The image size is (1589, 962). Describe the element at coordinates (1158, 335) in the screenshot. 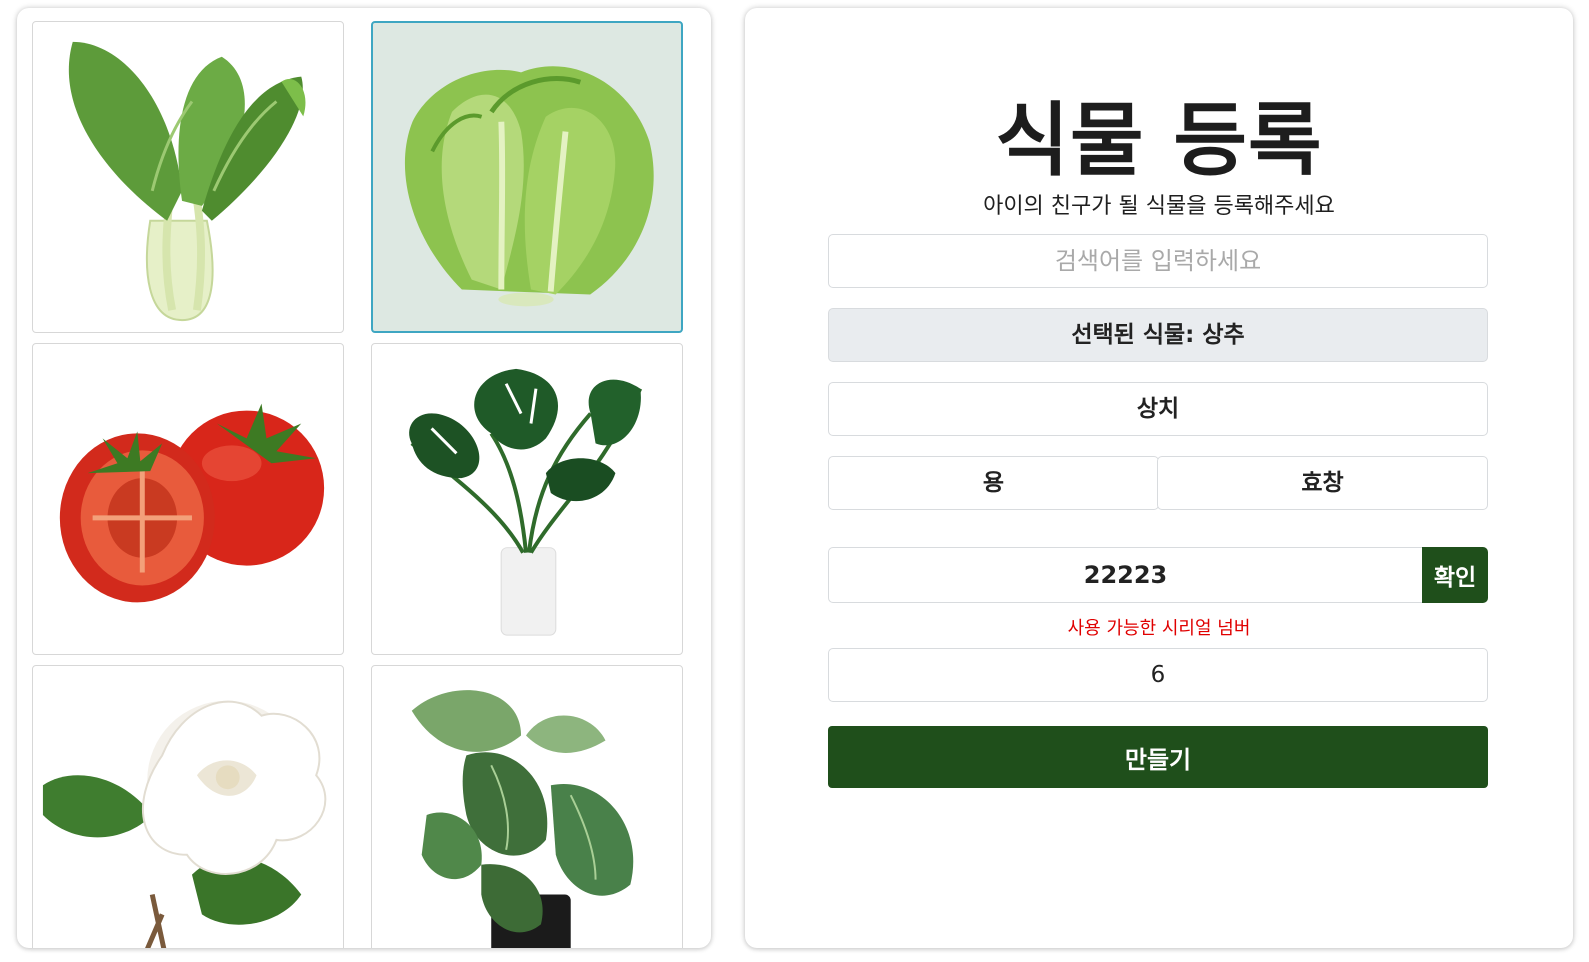

I see `selected-plant-display: 선택된 식물: 상추` at that location.